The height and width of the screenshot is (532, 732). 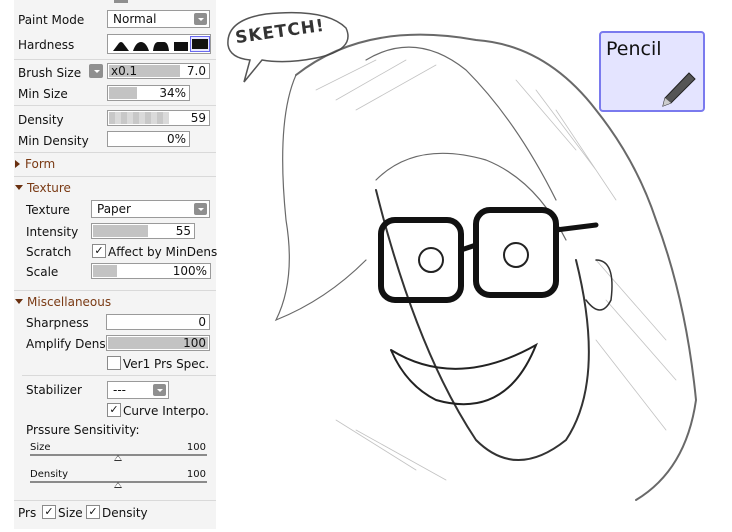 I want to click on hardness-4-button, so click(x=180, y=44).